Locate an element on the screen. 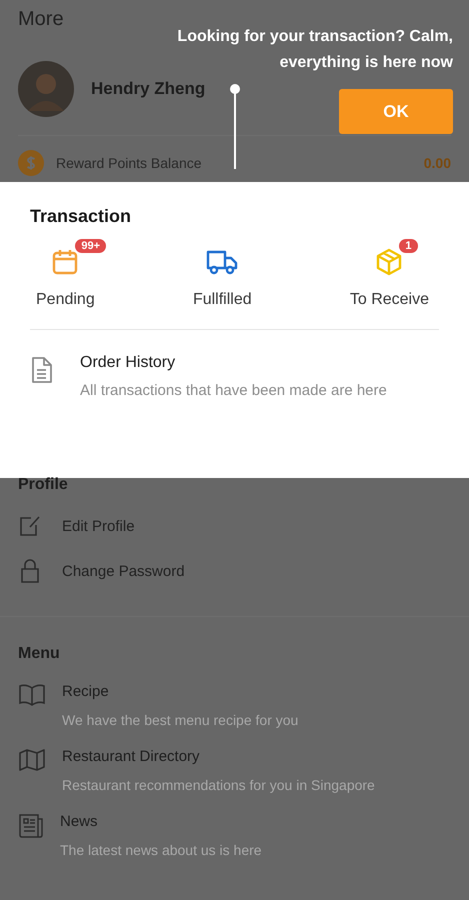 Image resolution: width=469 pixels, height=900 pixels. section-title: Menu is located at coordinates (39, 654).